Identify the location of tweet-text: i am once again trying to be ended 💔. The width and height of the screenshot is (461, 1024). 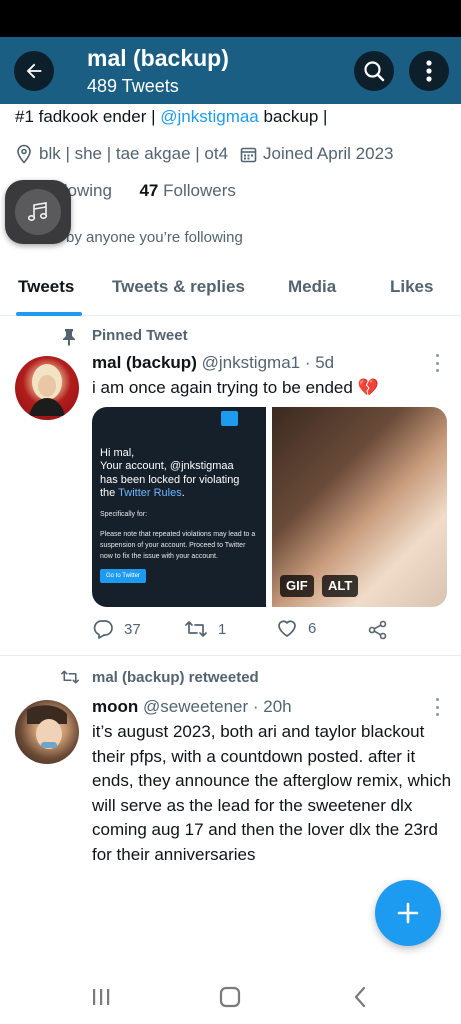
(235, 387).